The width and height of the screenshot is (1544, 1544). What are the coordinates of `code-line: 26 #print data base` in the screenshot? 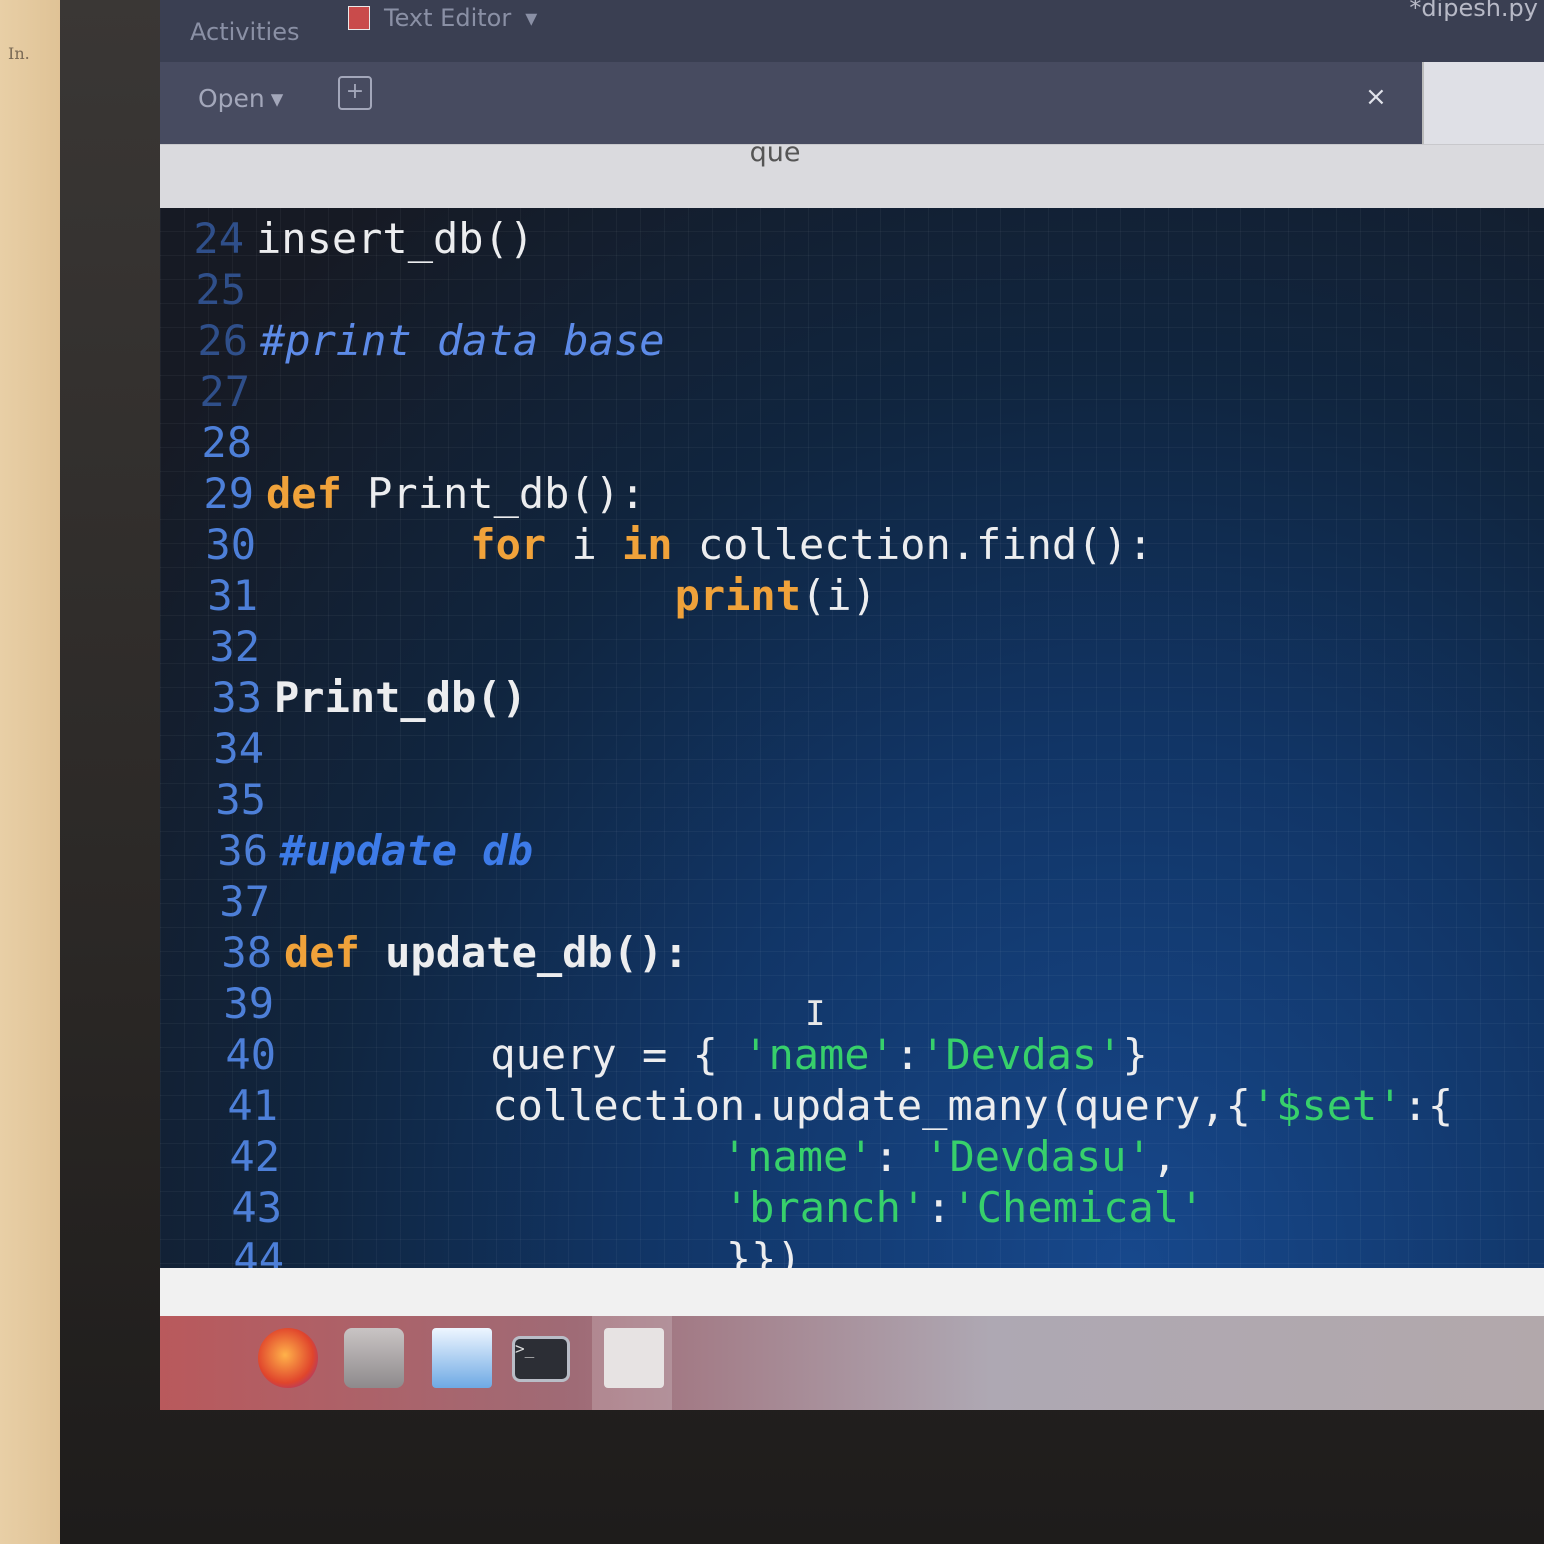 It's located at (414, 340).